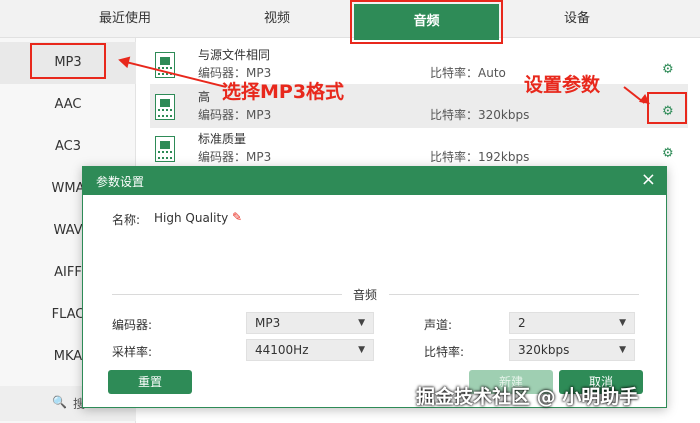  What do you see at coordinates (68, 105) in the screenshot?
I see `format-item-aac: AAC` at bounding box center [68, 105].